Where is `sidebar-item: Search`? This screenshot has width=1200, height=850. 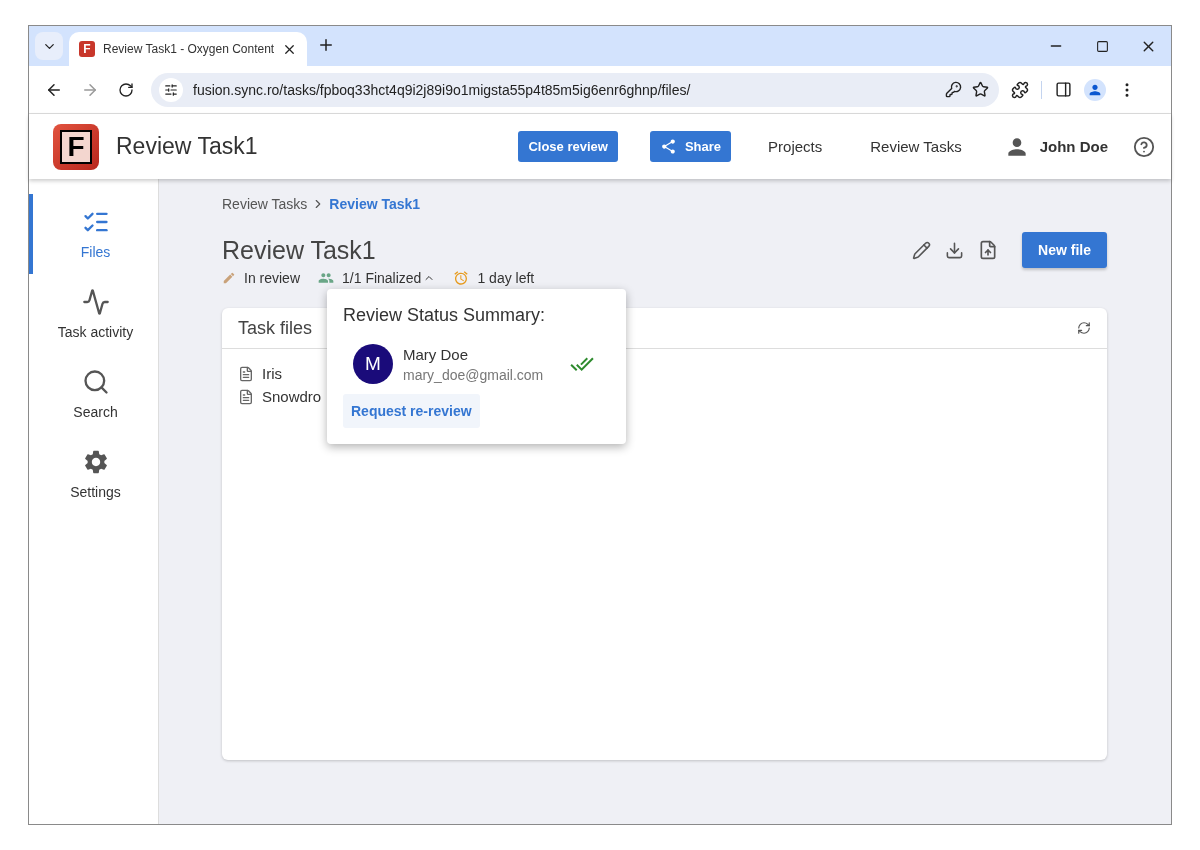 sidebar-item: Search is located at coordinates (93, 394).